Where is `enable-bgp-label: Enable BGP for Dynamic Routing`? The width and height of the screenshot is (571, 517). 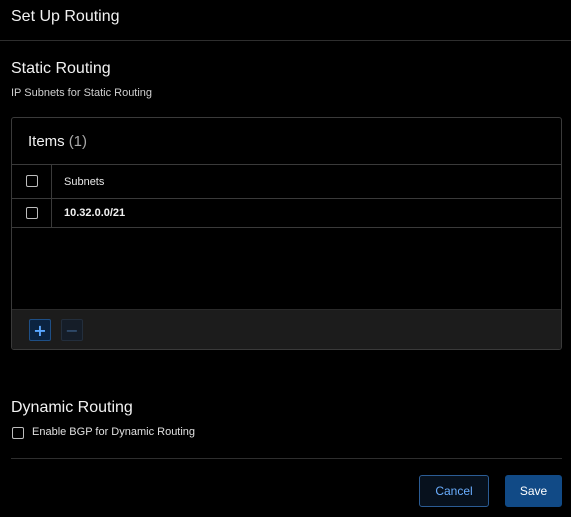
enable-bgp-label: Enable BGP for Dynamic Routing is located at coordinates (113, 432).